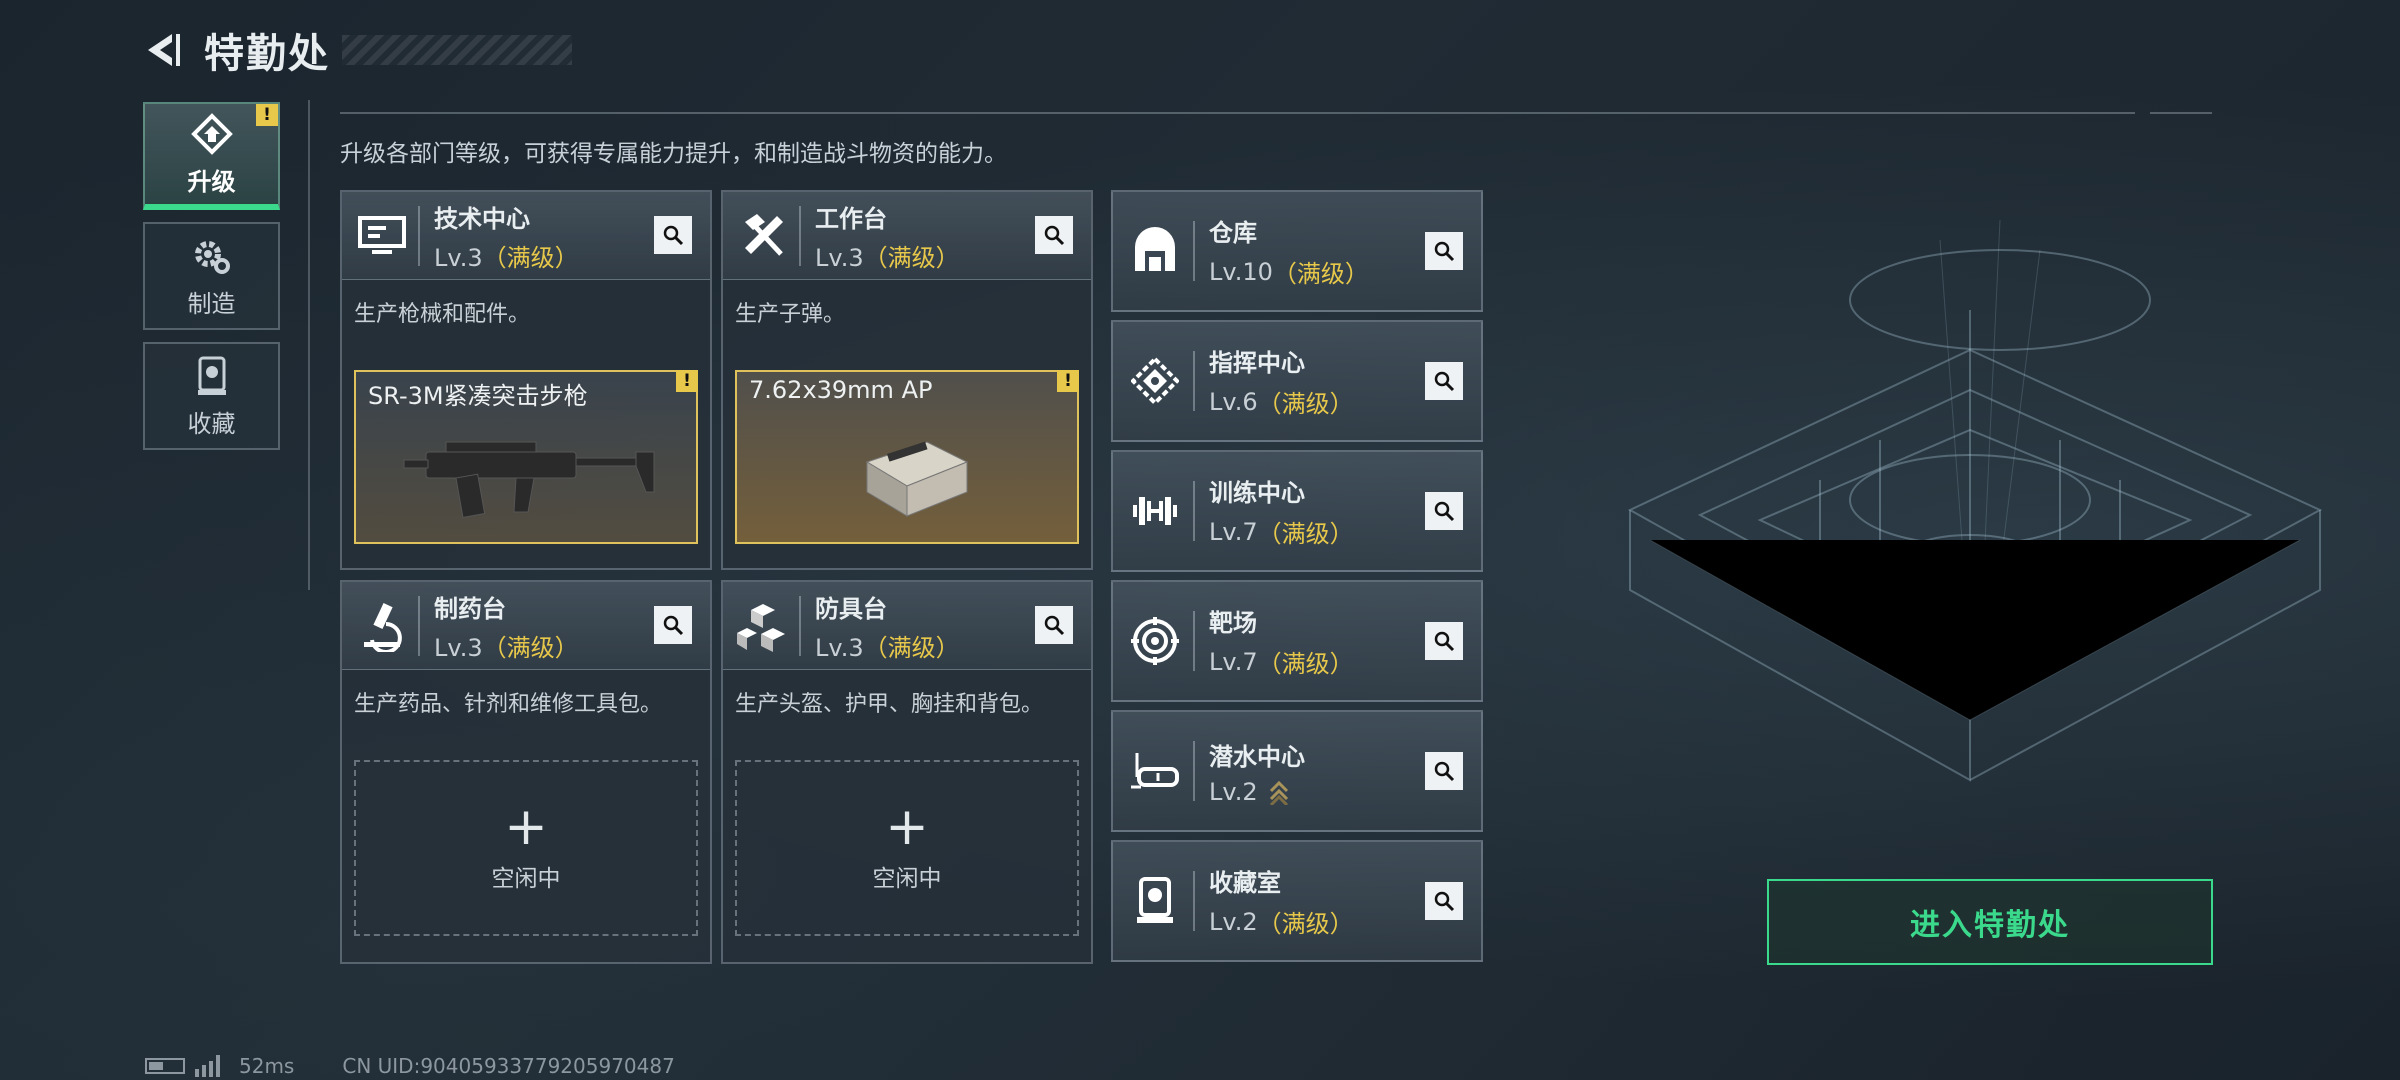  I want to click on gear-icon, so click(212, 257).